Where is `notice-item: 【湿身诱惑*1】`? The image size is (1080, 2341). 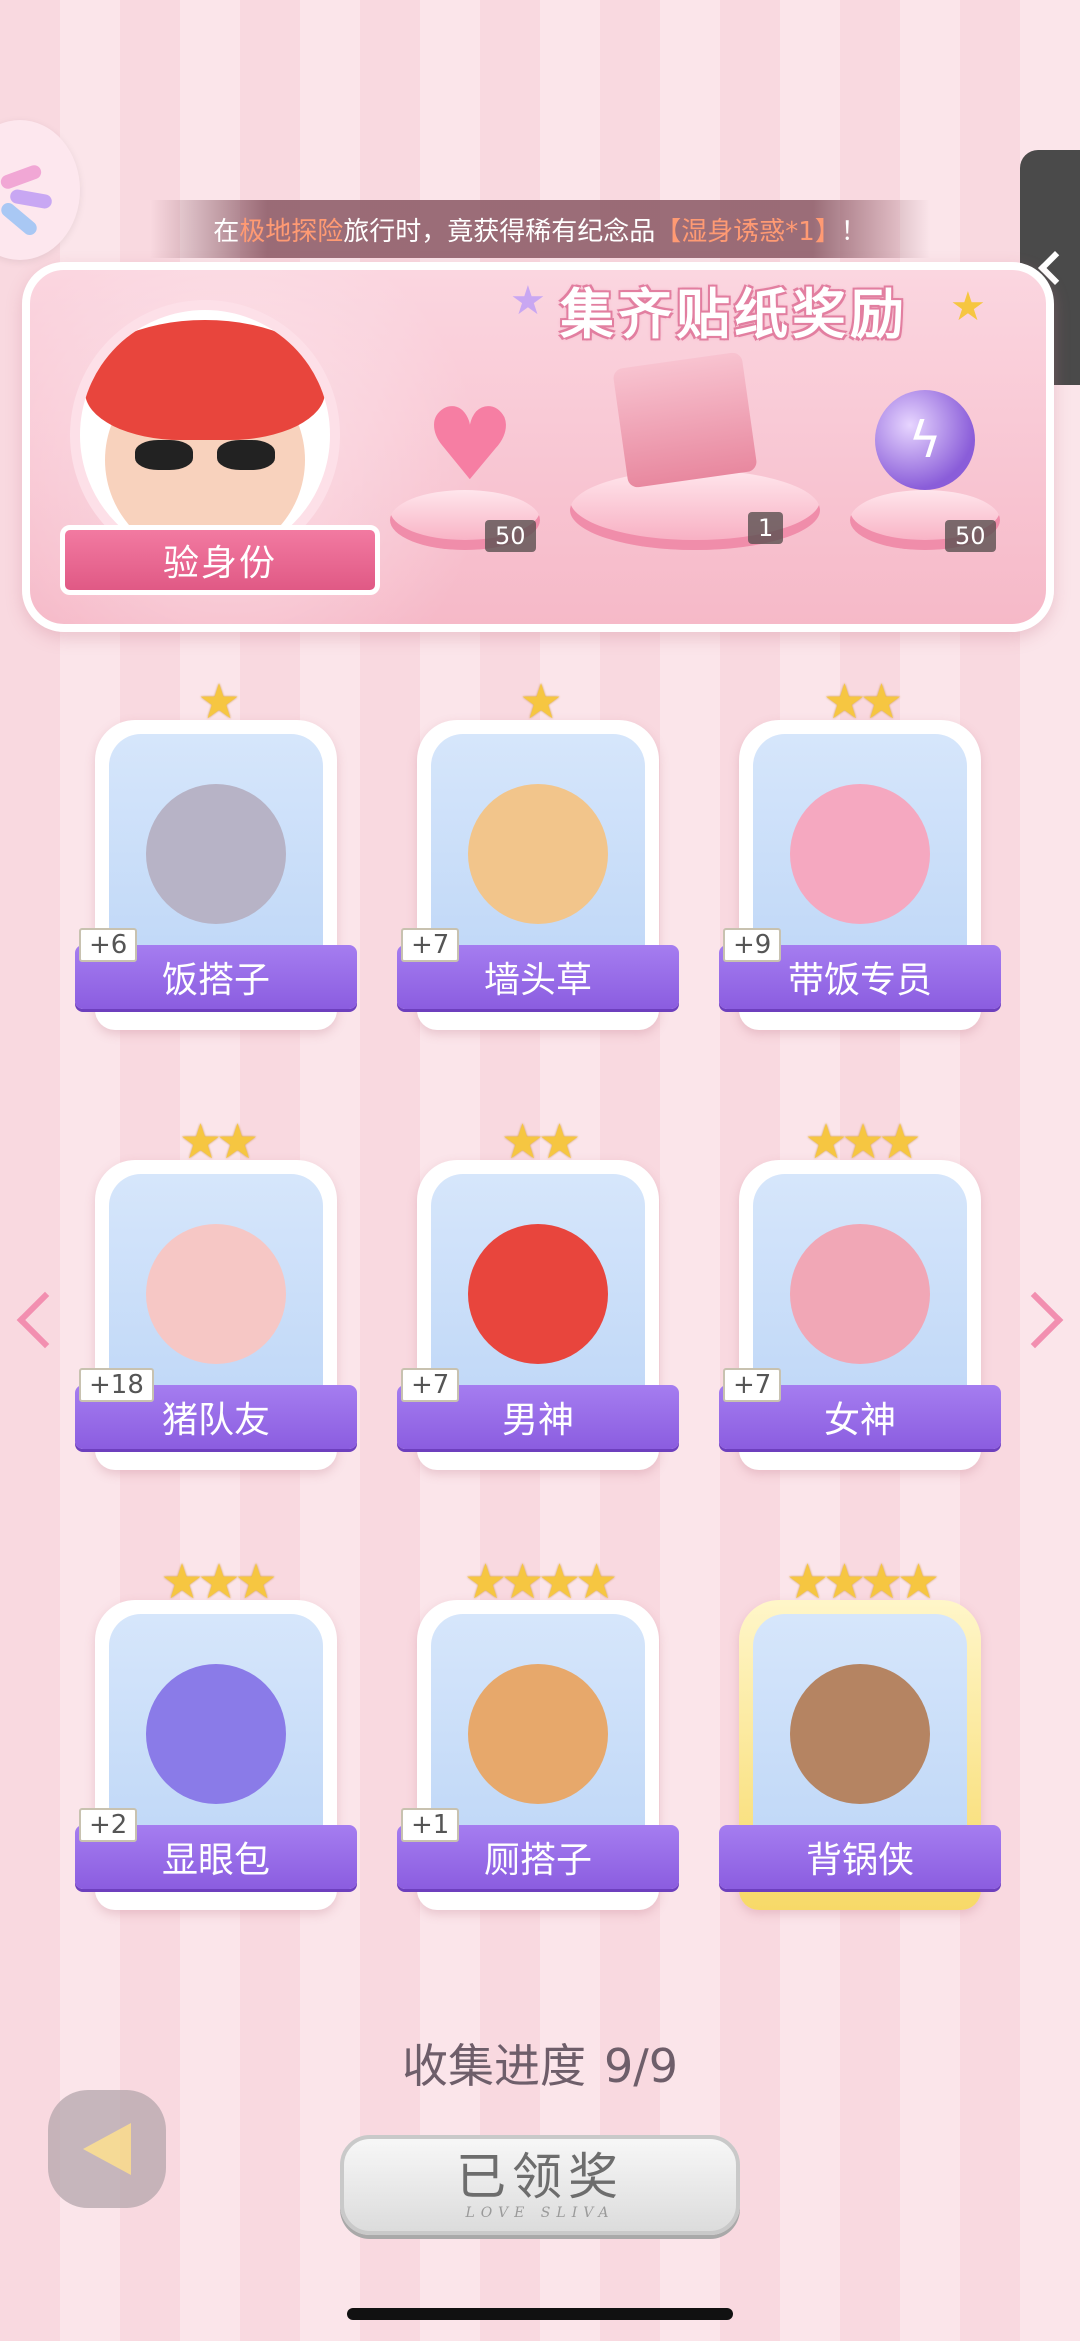
notice-item: 【湿身诱惑*1】 is located at coordinates (748, 231).